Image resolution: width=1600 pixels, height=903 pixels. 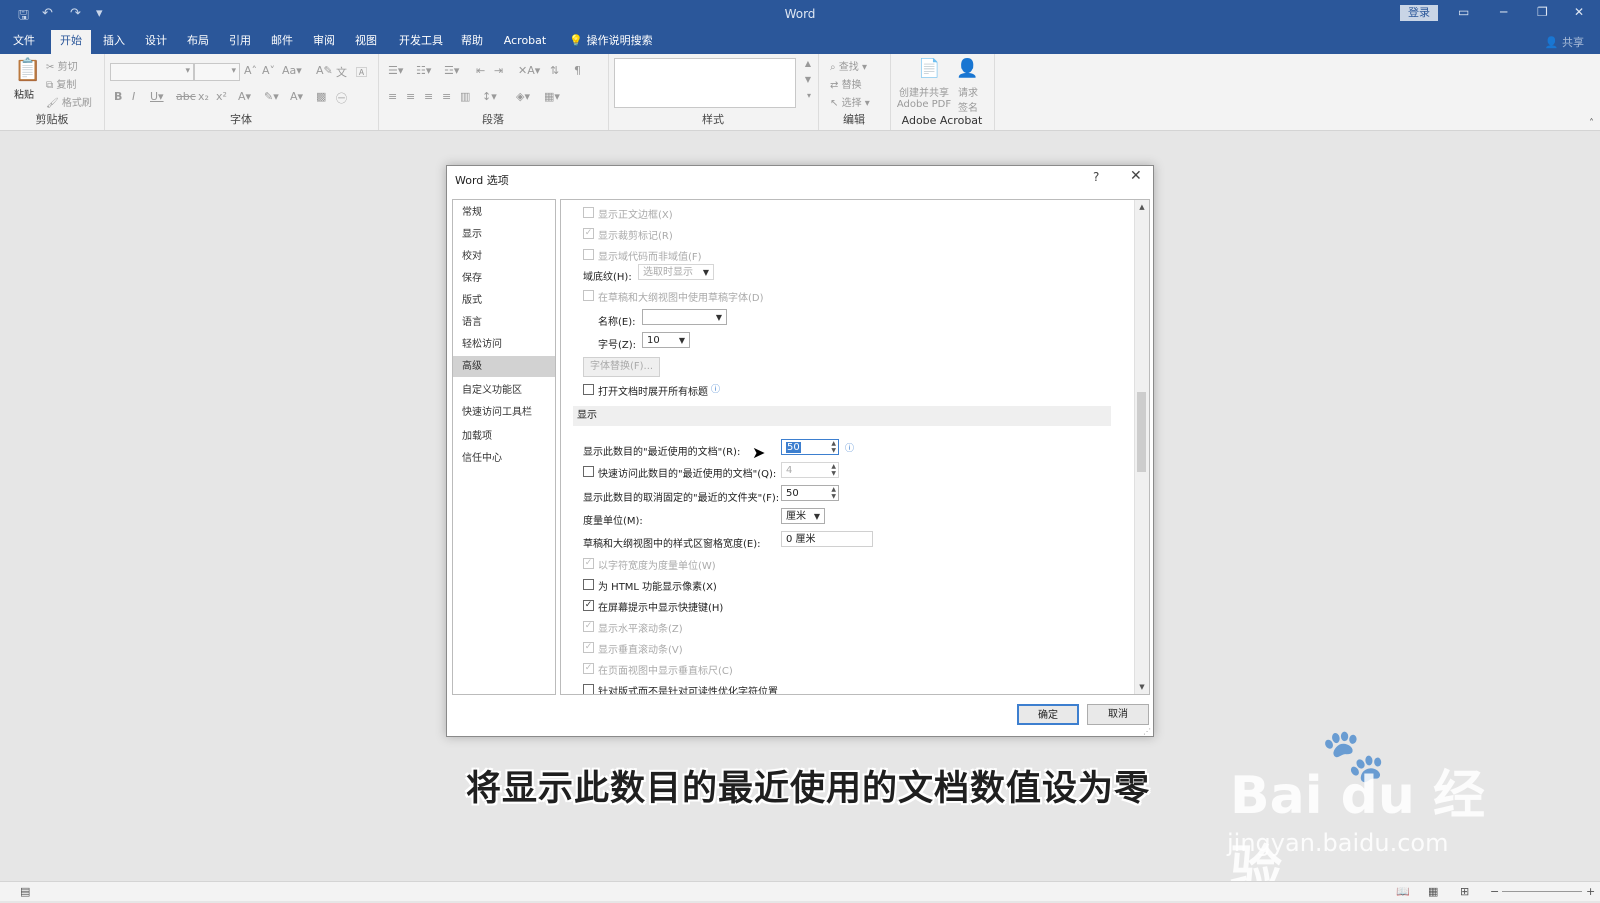 What do you see at coordinates (676, 272) in the screenshot?
I see `field-shading-select: 选取时显示 ▼` at bounding box center [676, 272].